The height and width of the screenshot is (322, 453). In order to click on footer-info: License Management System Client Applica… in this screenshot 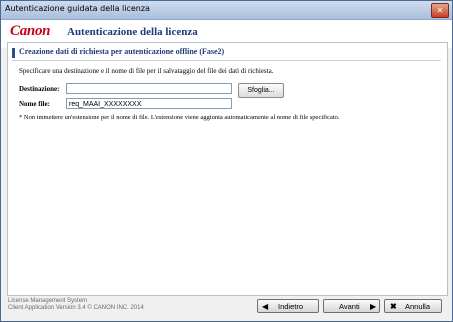, I will do `click(76, 305)`.